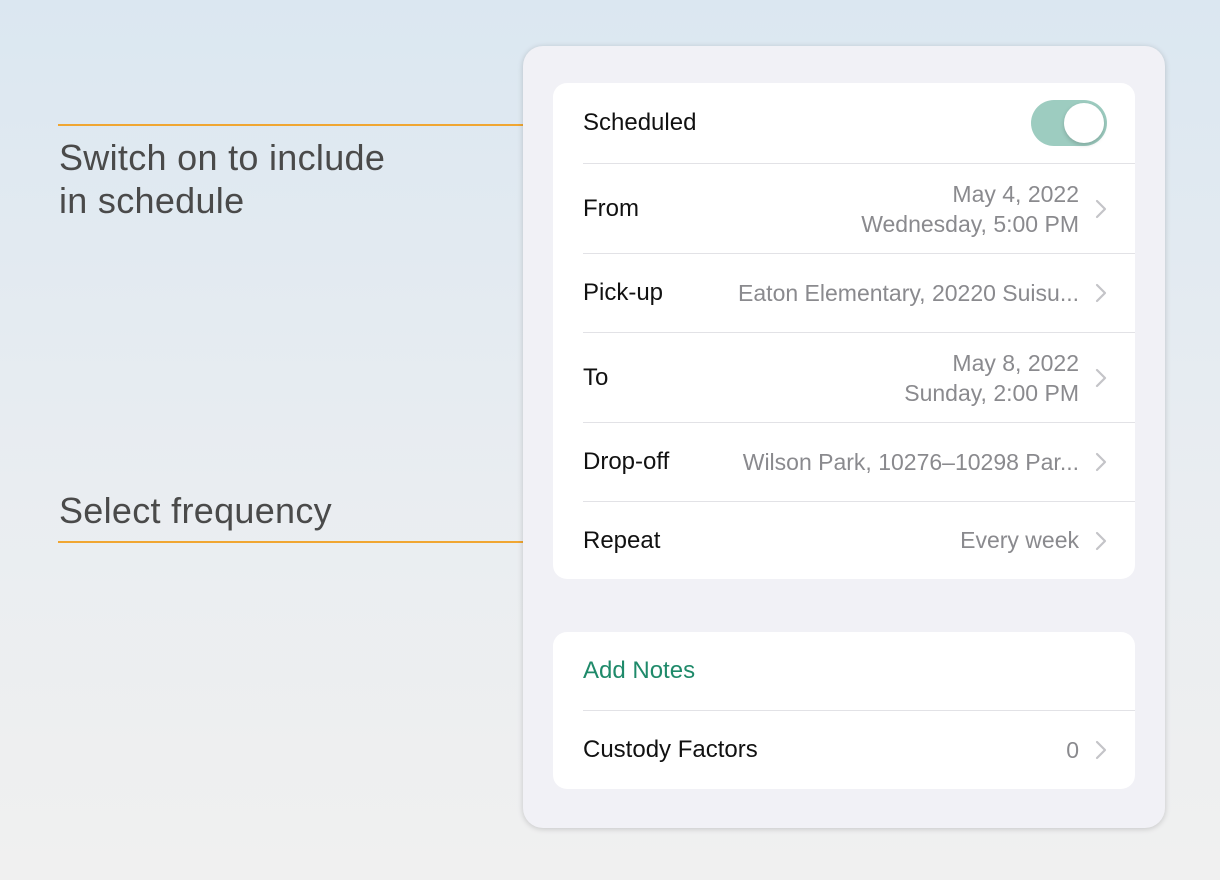 Image resolution: width=1220 pixels, height=880 pixels. Describe the element at coordinates (222, 157) in the screenshot. I see `scheduled-callout-line1: Switch on to include` at that location.